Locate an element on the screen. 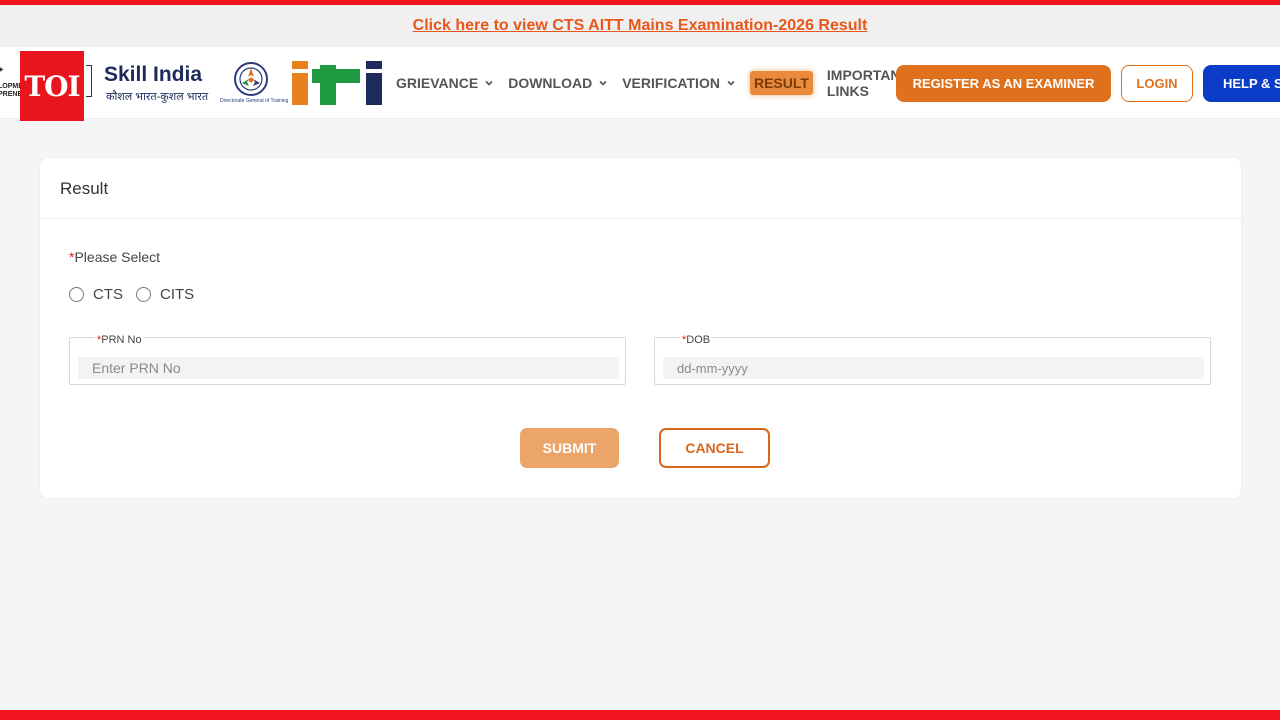 The image size is (1280, 720). bracket-icon is located at coordinates (89, 81).